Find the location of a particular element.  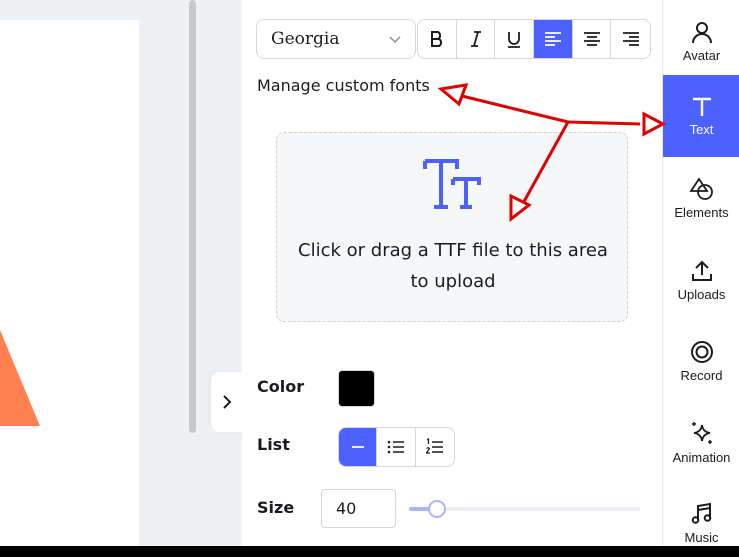

font-family-select: Georgia is located at coordinates (336, 39).